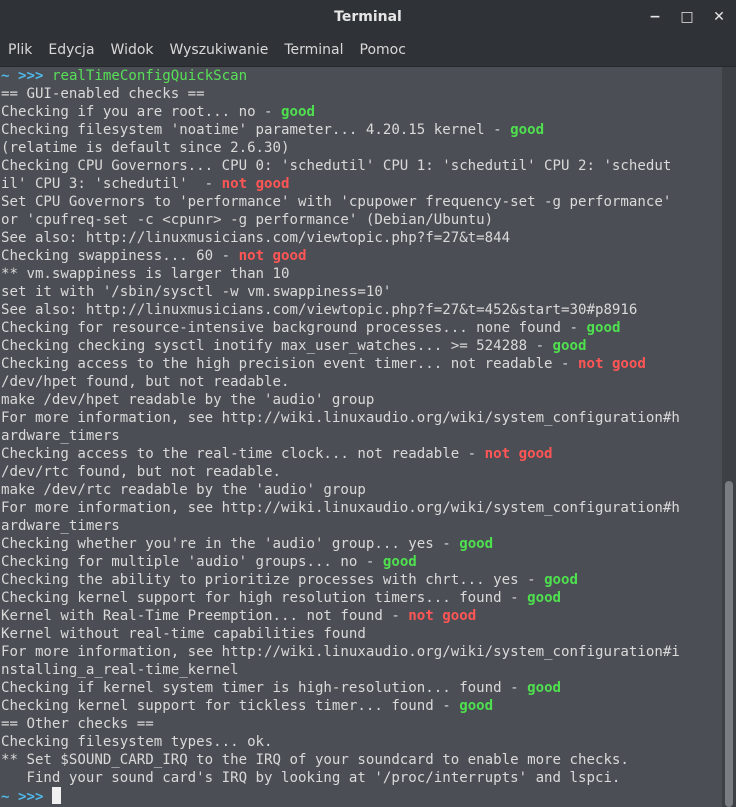  What do you see at coordinates (361, 472) in the screenshot?
I see `output-line: /dev/rtc found, but not readable.` at bounding box center [361, 472].